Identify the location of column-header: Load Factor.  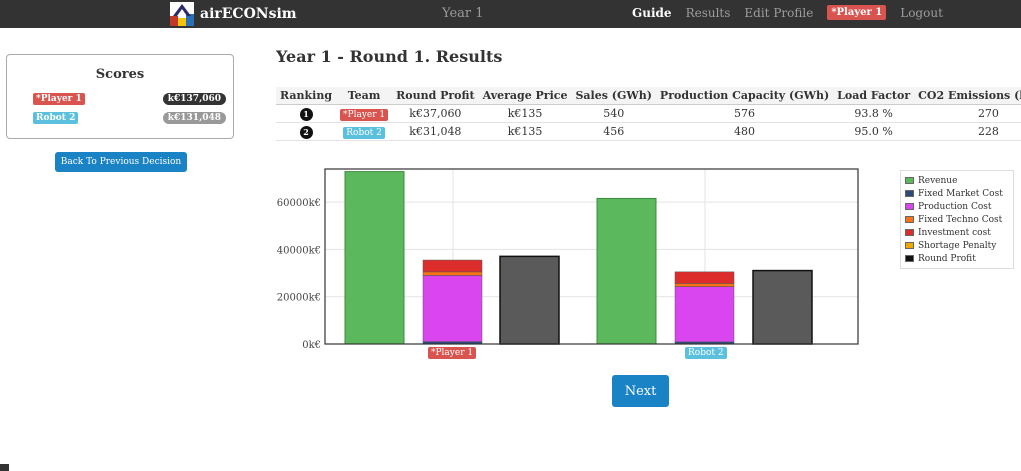
(874, 95).